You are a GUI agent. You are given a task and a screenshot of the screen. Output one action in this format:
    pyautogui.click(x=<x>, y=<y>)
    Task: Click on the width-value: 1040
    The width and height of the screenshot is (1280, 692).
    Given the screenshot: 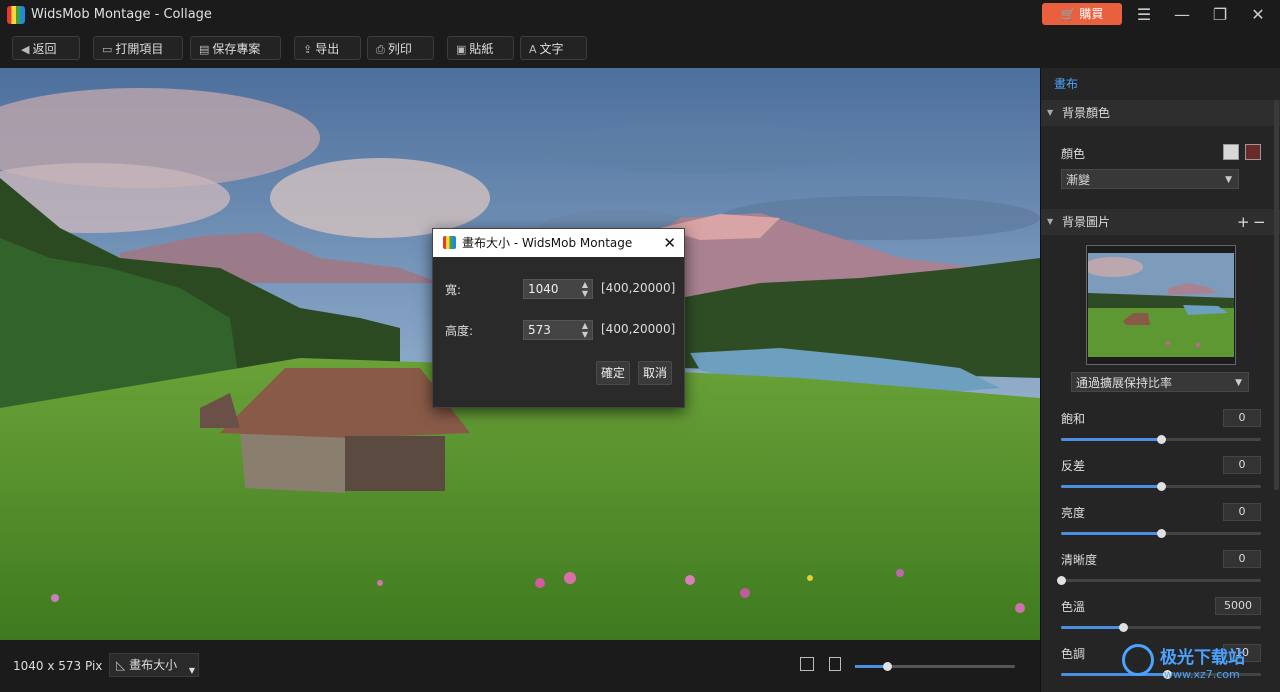 What is the action you would take?
    pyautogui.click(x=543, y=289)
    